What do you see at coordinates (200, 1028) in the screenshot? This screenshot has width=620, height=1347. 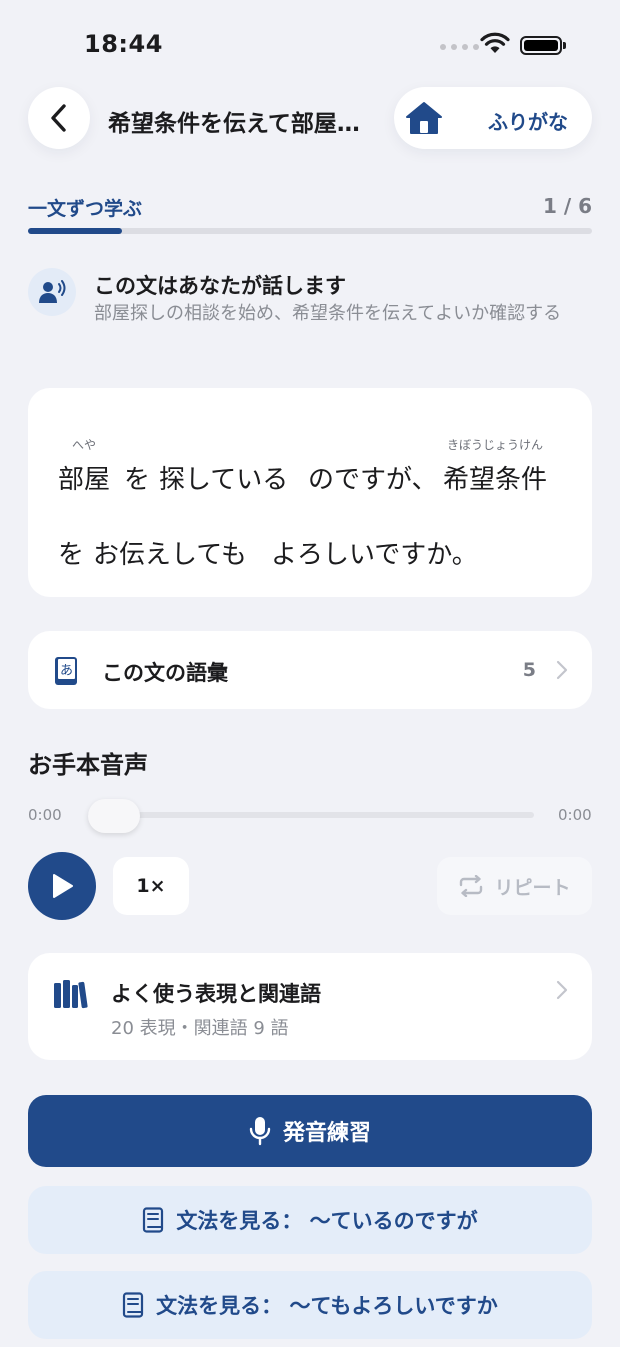 I see `expressions-subtitle: 20 表現・関連語 9 語` at bounding box center [200, 1028].